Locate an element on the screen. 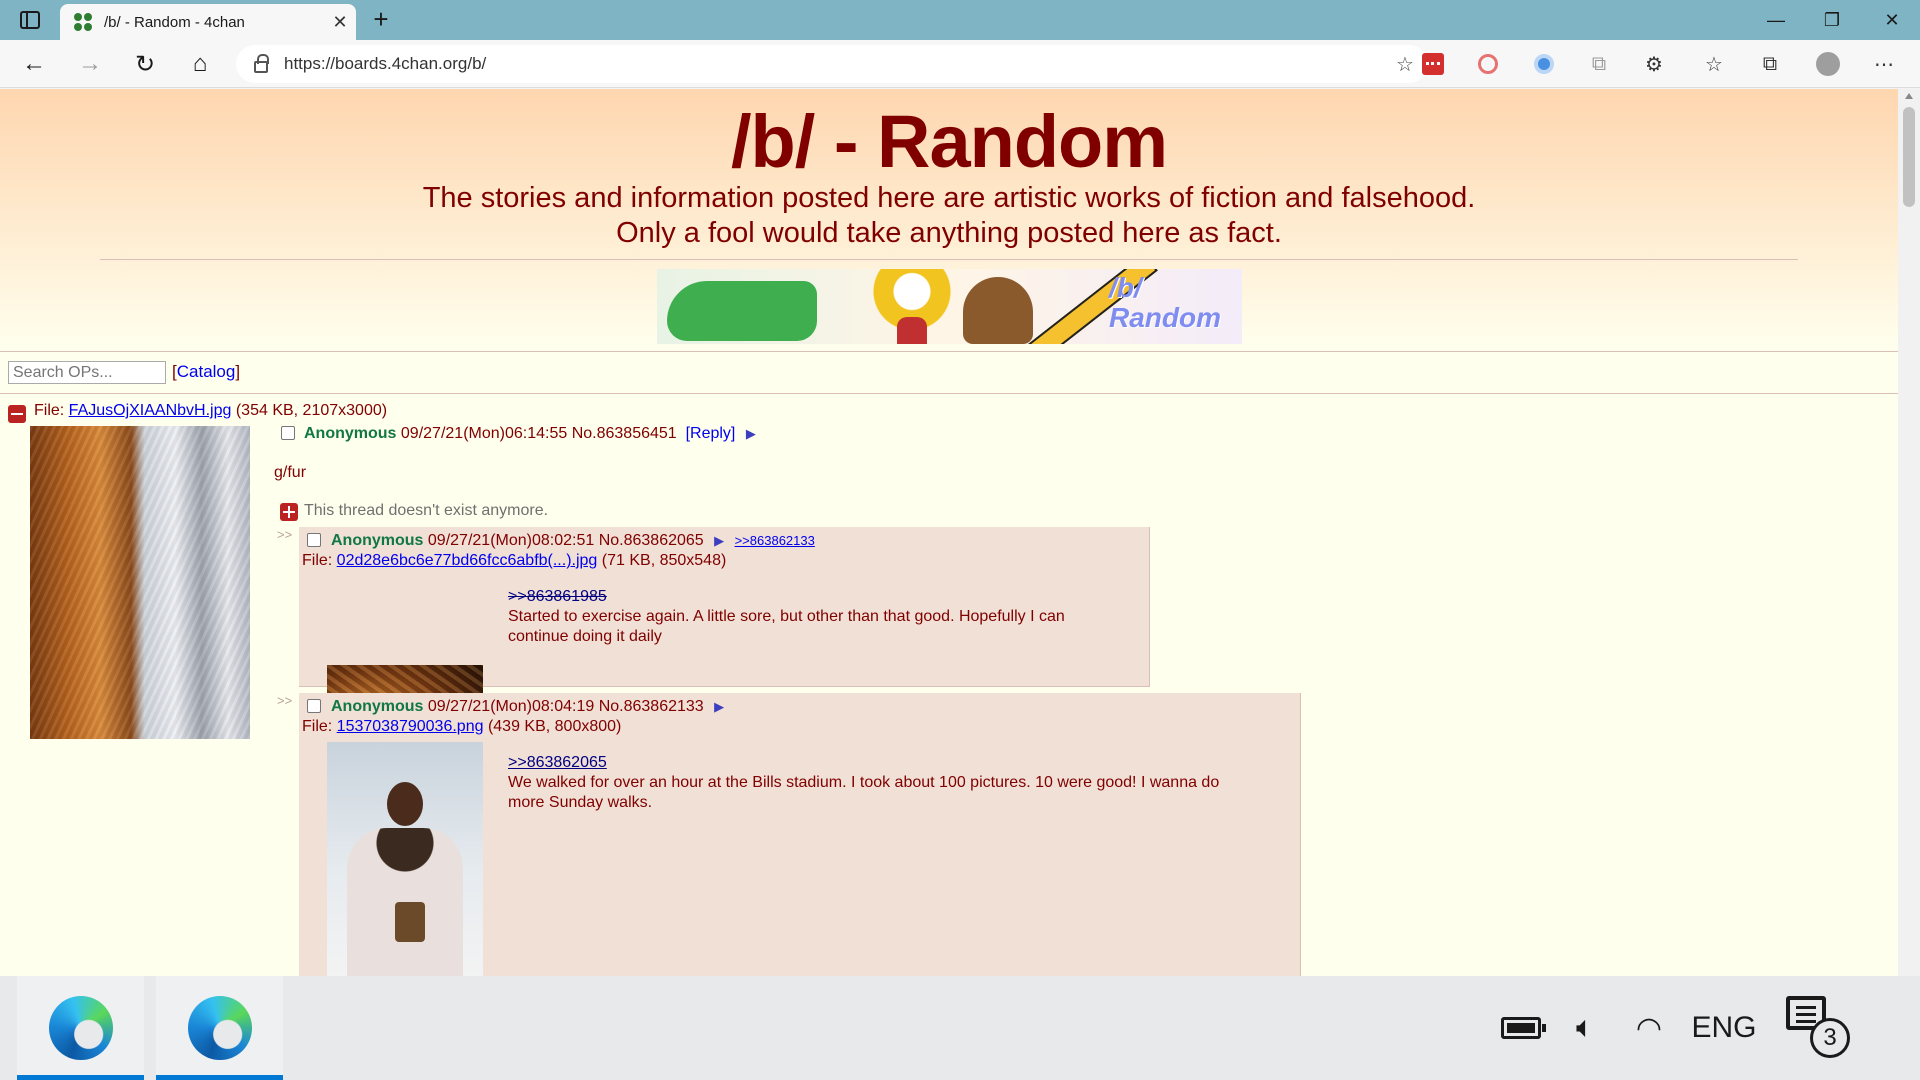  add-favorite-icon: ☆ is located at coordinates (1405, 64).